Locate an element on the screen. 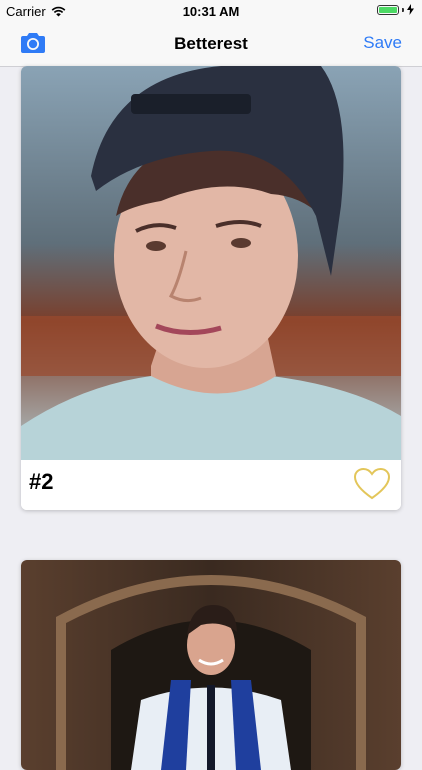 This screenshot has width=422, height=770. battery-fill is located at coordinates (388, 9).